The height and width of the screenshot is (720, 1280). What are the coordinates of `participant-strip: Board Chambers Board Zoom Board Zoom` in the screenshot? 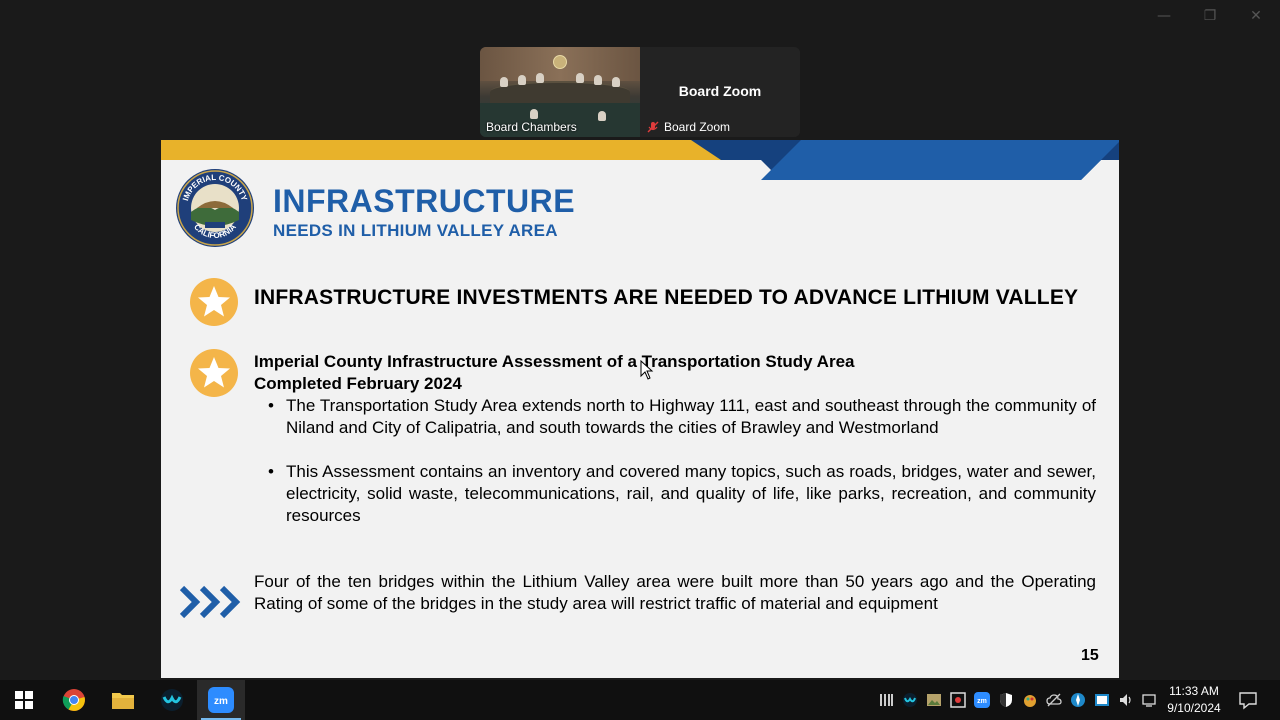 It's located at (640, 92).